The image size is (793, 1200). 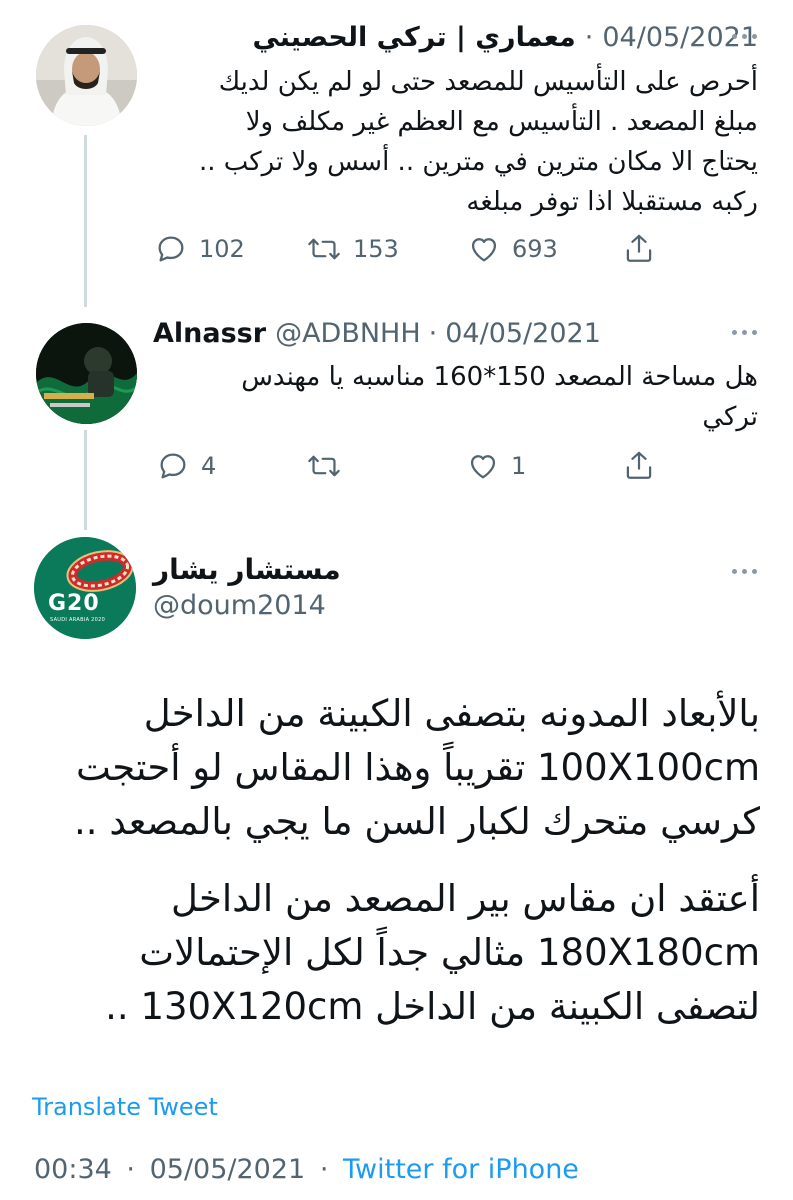 I want to click on tweet-text-line: 100X100cm تقريباً وهذا المقاس لو أحتجت, so click(x=417, y=767).